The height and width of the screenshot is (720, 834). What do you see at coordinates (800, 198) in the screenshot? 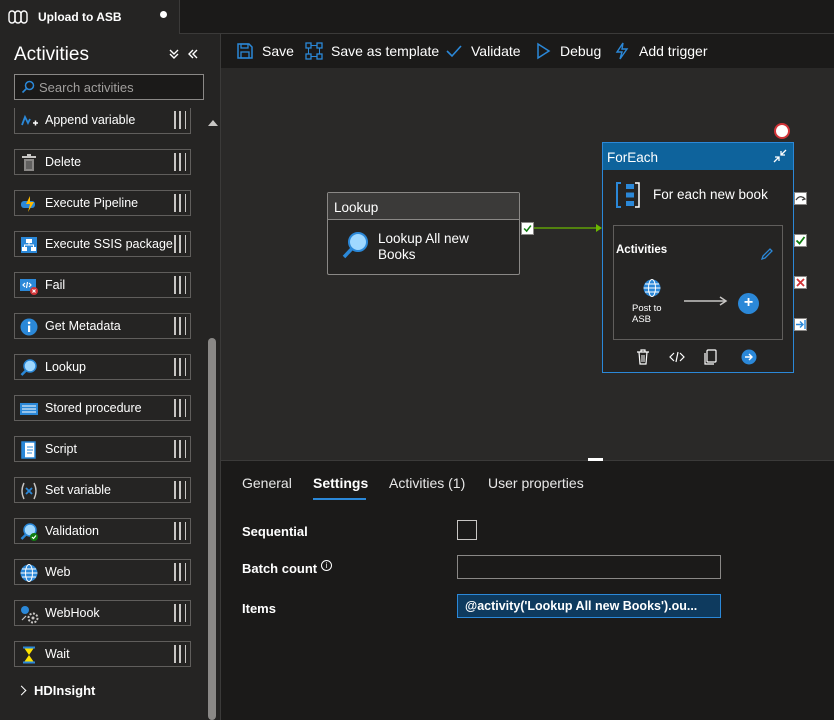
I see `skipped-path-icon` at bounding box center [800, 198].